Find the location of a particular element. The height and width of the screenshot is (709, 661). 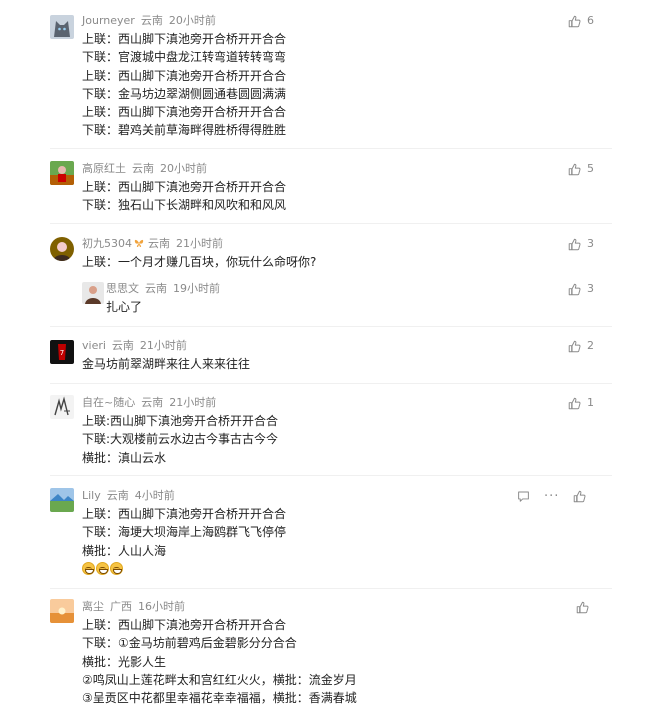

username: 自在~随心 is located at coordinates (108, 402).